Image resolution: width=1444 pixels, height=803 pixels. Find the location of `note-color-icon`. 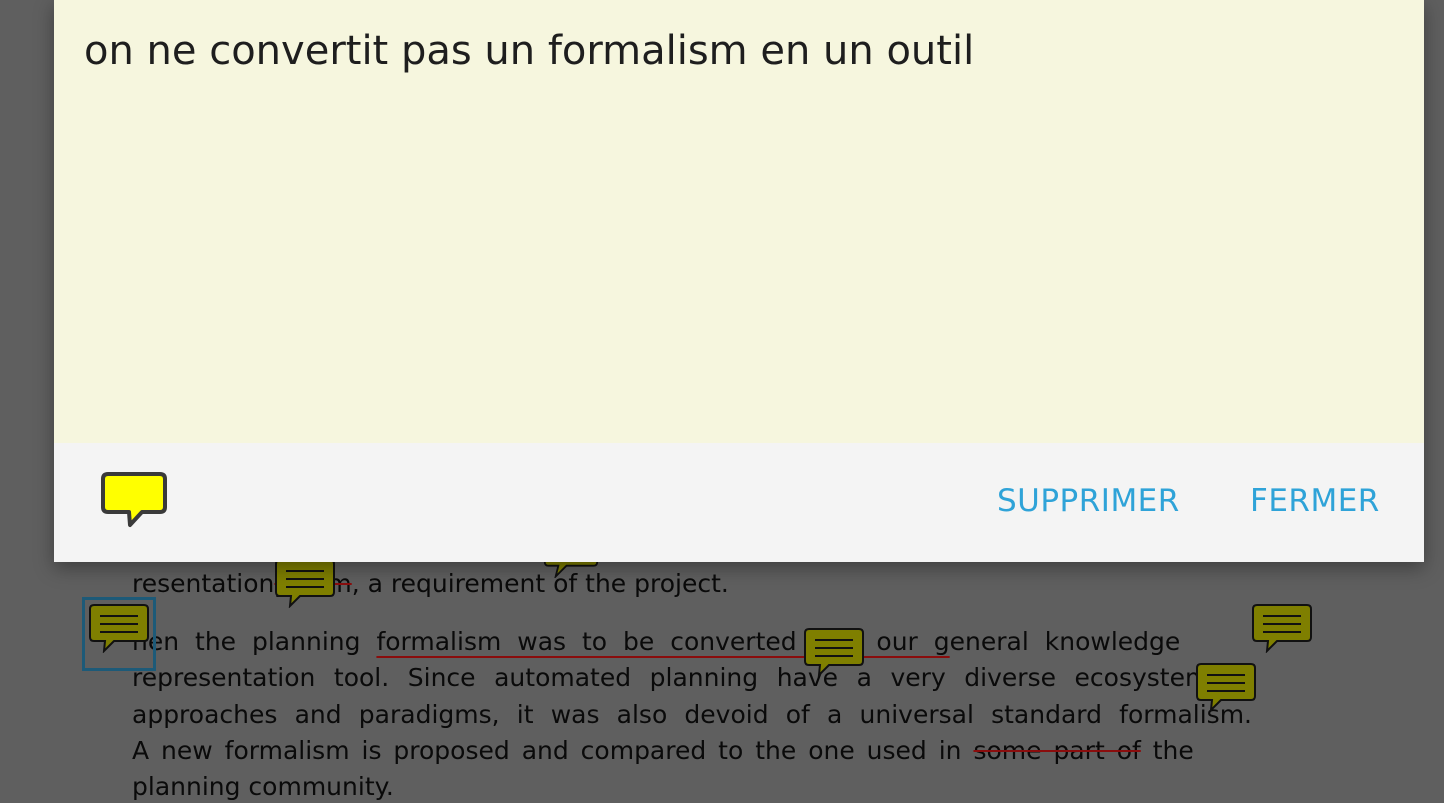

note-color-icon is located at coordinates (134, 501).